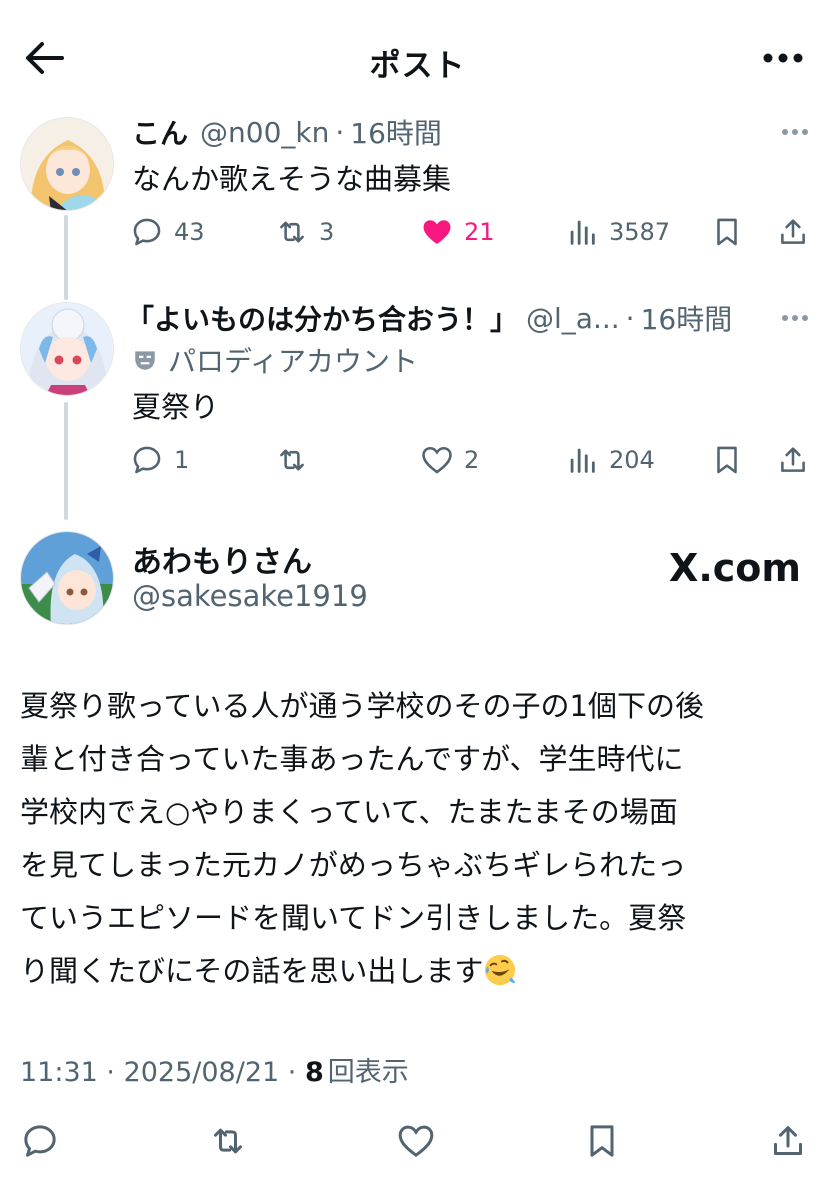  I want to click on reply-text: なんか歌えそうな曲募集, so click(292, 179).